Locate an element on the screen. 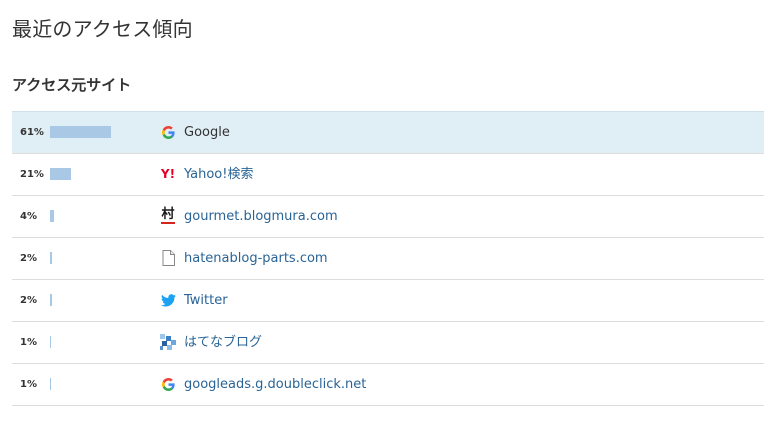 The image size is (780, 427). twitter-icon is located at coordinates (168, 300).